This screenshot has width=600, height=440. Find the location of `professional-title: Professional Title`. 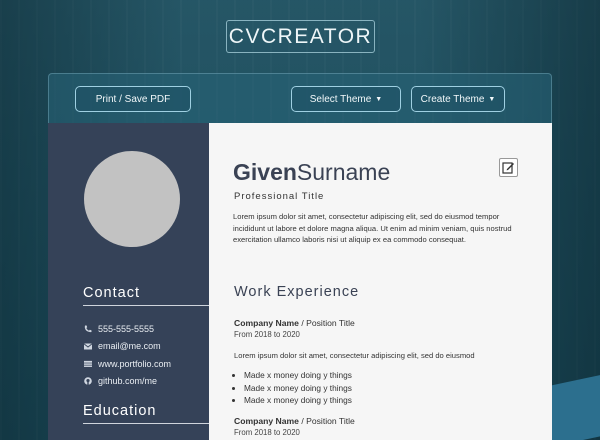

professional-title: Professional Title is located at coordinates (279, 196).